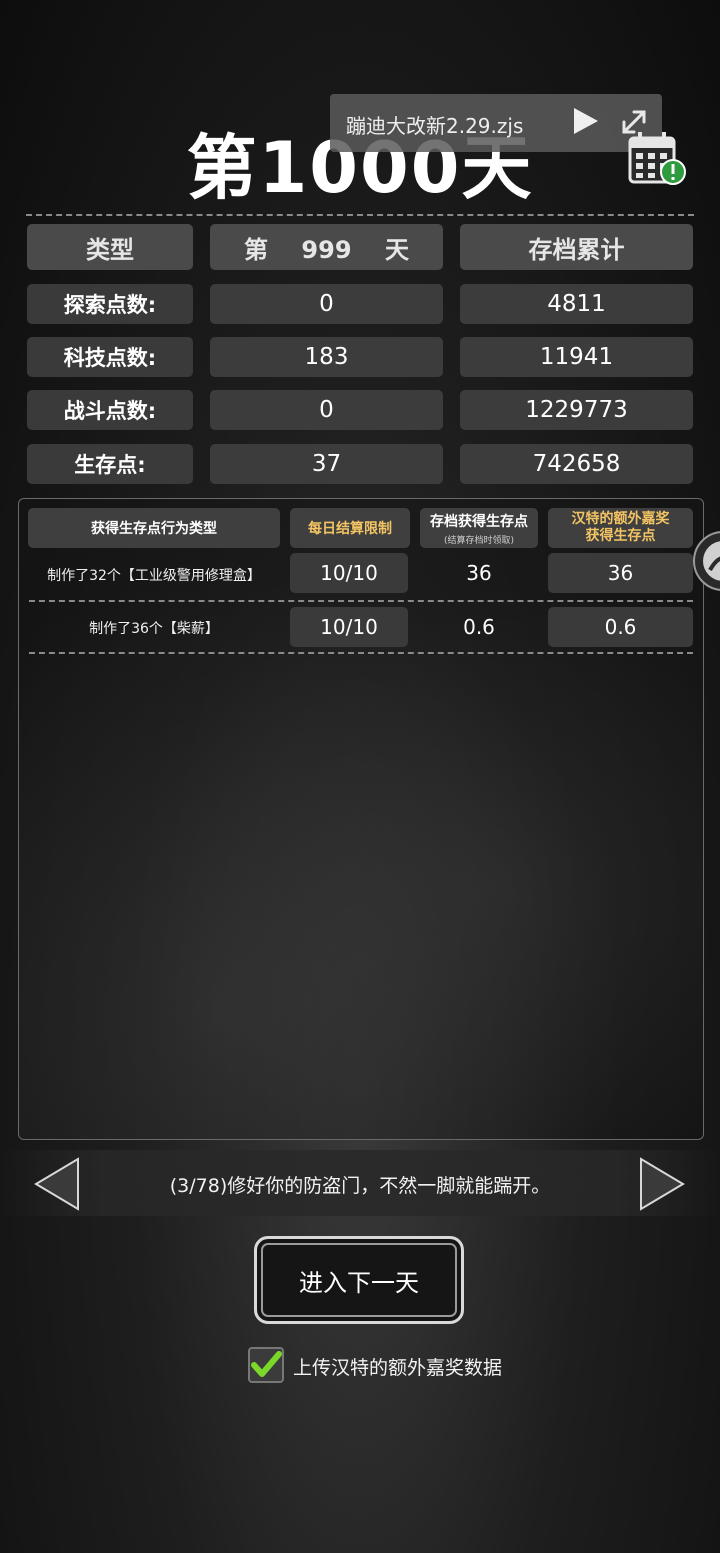  What do you see at coordinates (479, 540) in the screenshot?
I see `panel-header-save-points-sub: (结算存档时领取)` at bounding box center [479, 540].